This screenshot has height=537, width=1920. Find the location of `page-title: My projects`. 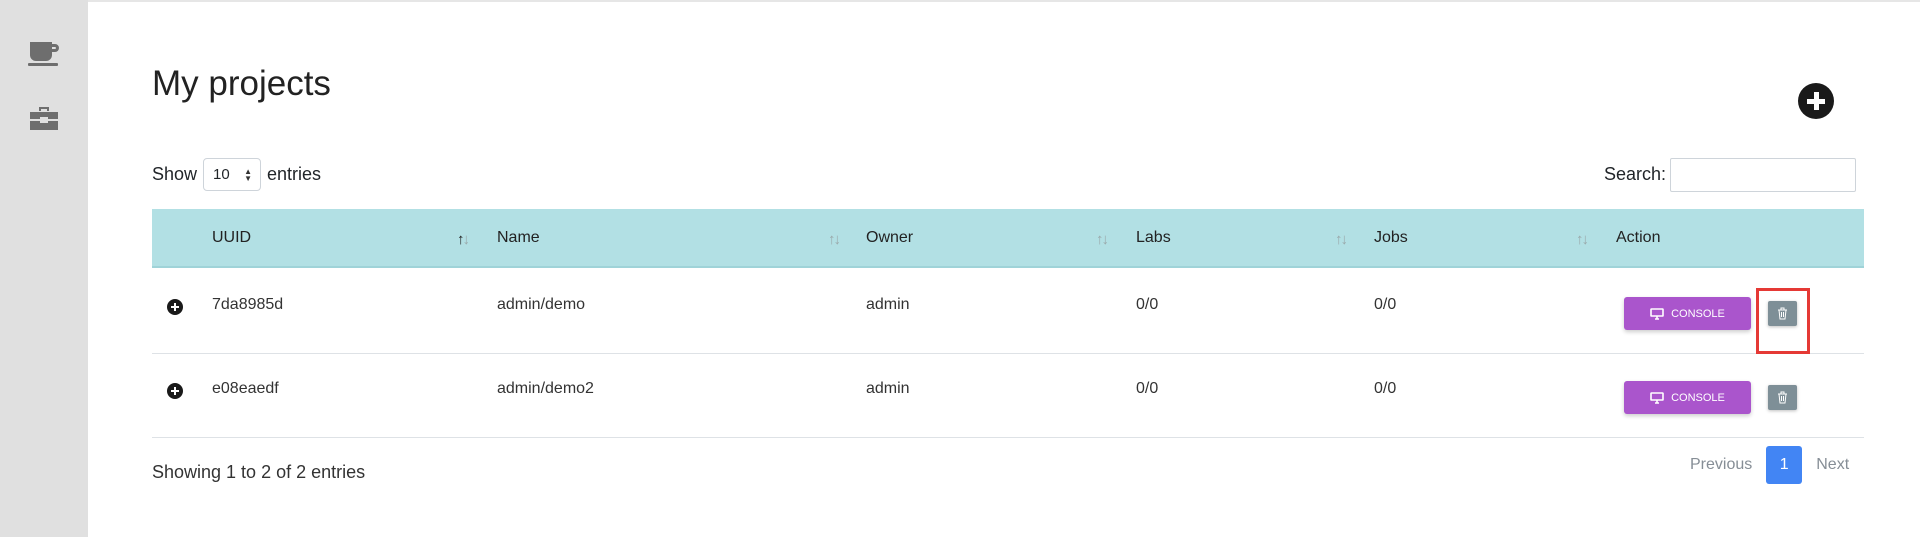

page-title: My projects is located at coordinates (241, 83).